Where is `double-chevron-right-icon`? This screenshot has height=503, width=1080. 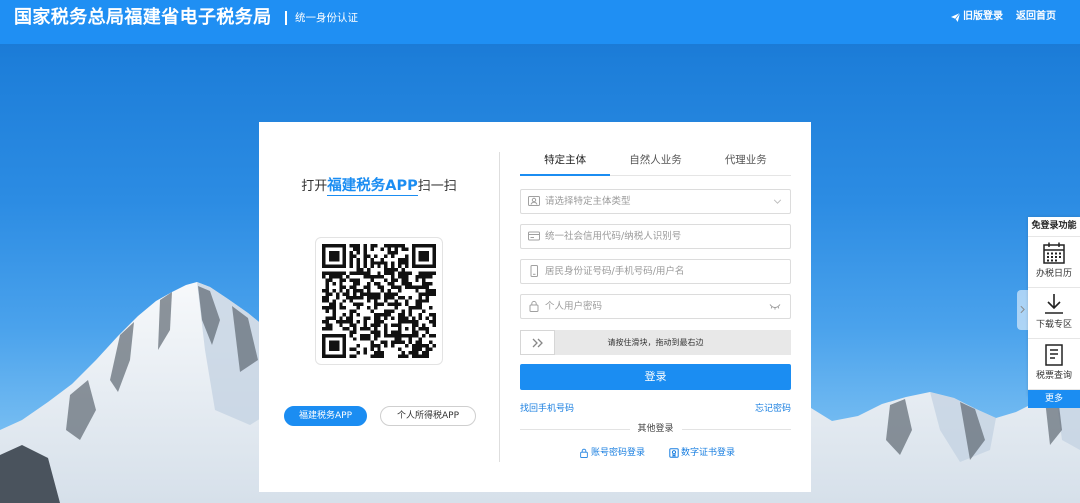
double-chevron-right-icon is located at coordinates (537, 343).